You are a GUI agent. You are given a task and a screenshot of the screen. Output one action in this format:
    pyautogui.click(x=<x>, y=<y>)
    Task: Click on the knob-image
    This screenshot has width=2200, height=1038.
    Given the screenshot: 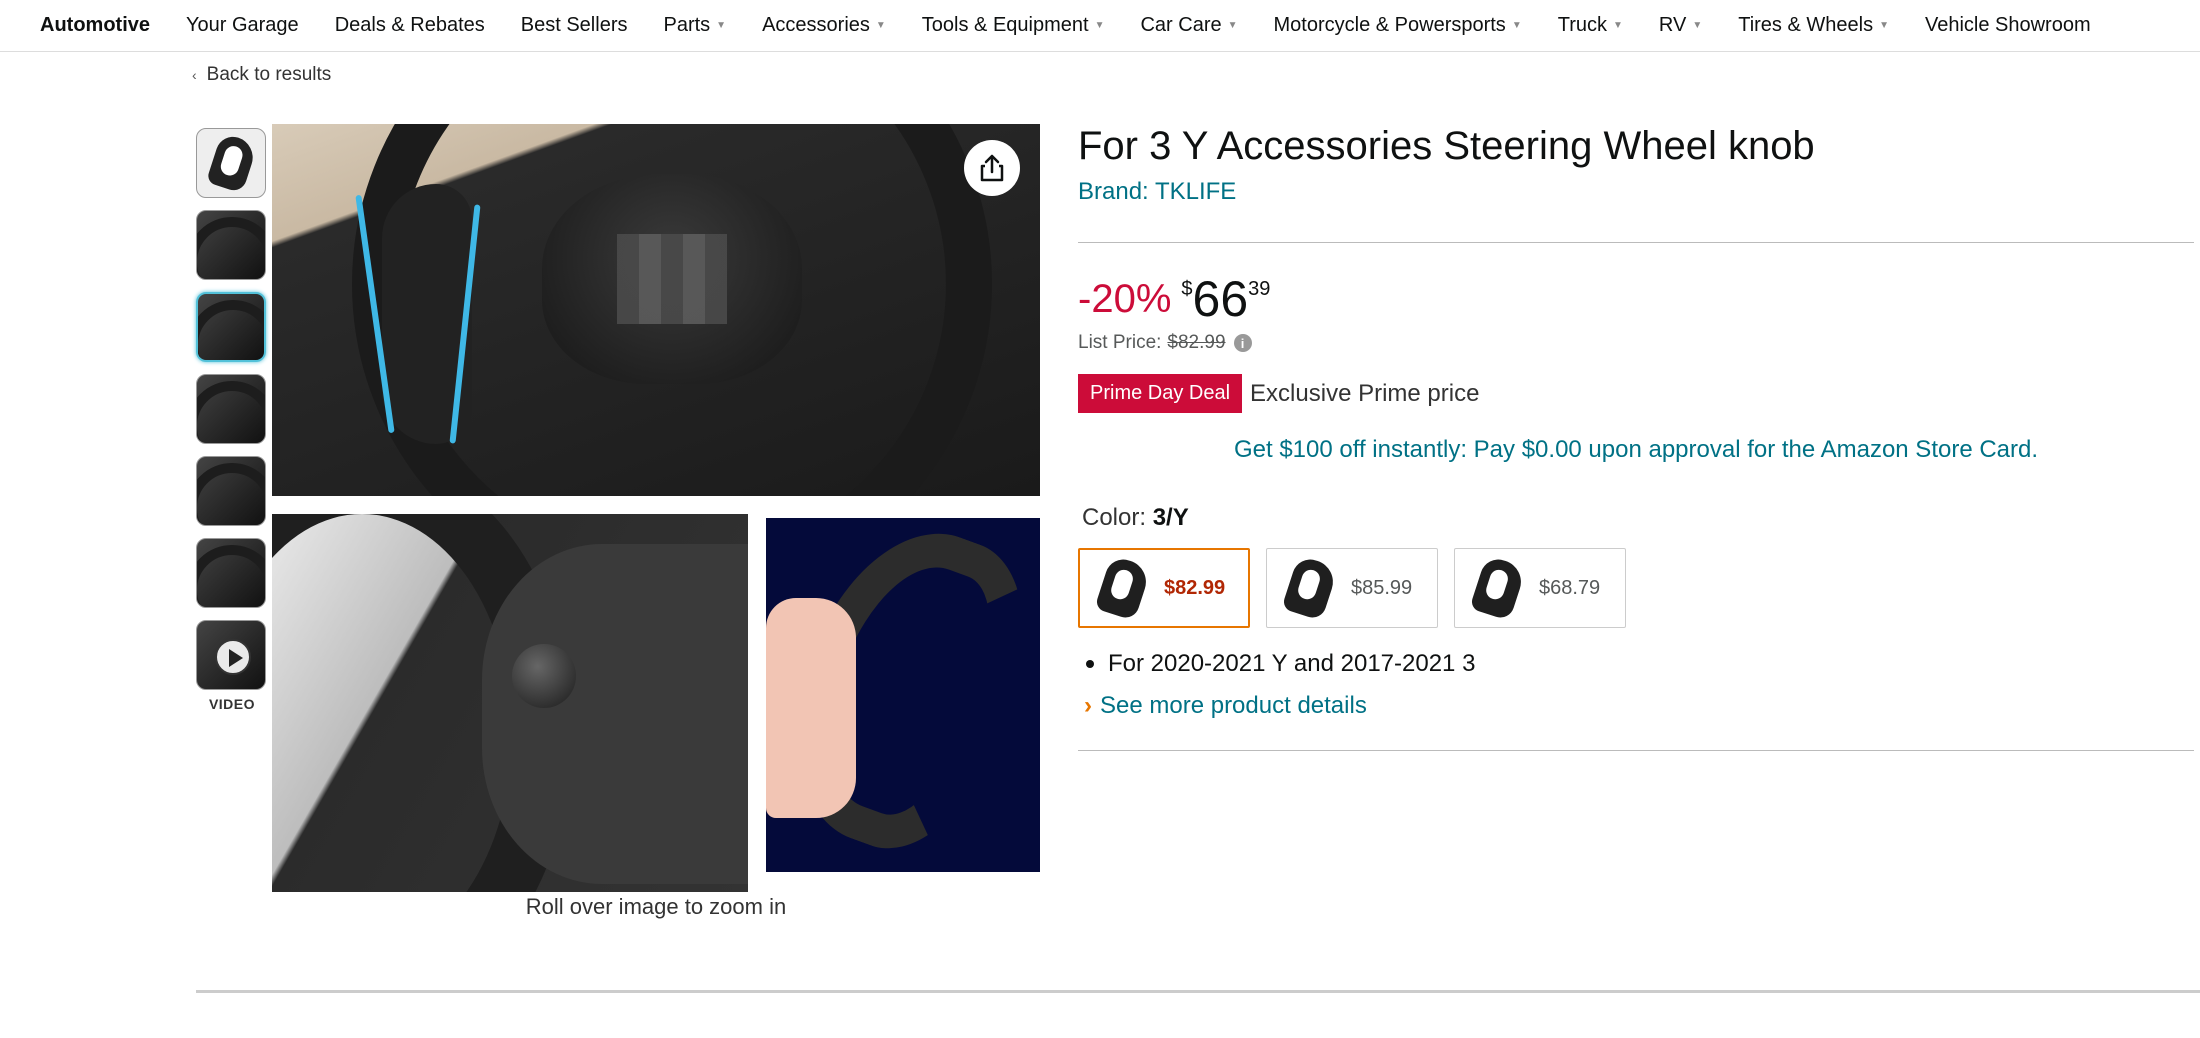 What is the action you would take?
    pyautogui.click(x=232, y=163)
    